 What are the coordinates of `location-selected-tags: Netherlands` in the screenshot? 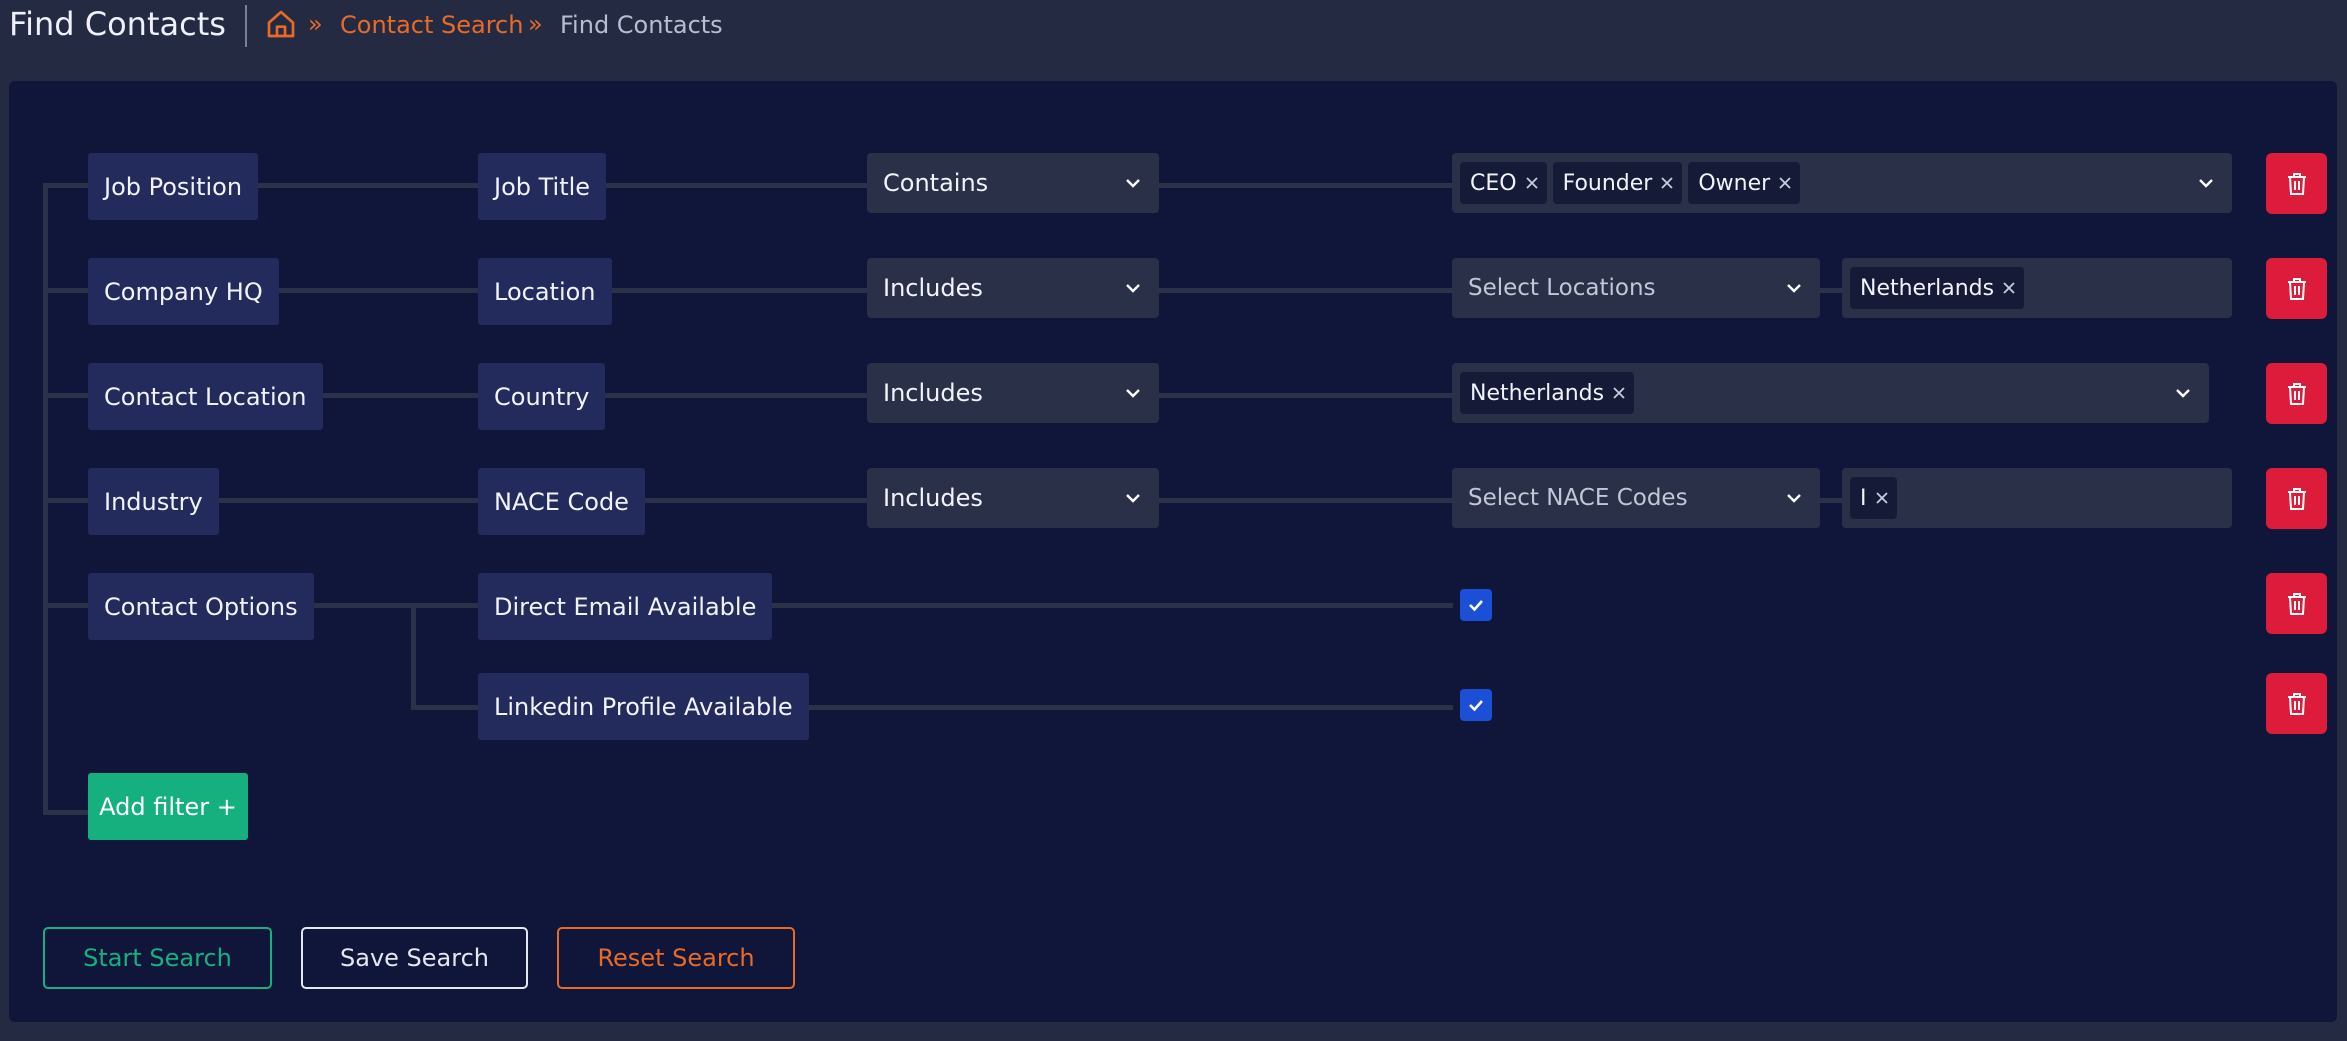 It's located at (2037, 288).